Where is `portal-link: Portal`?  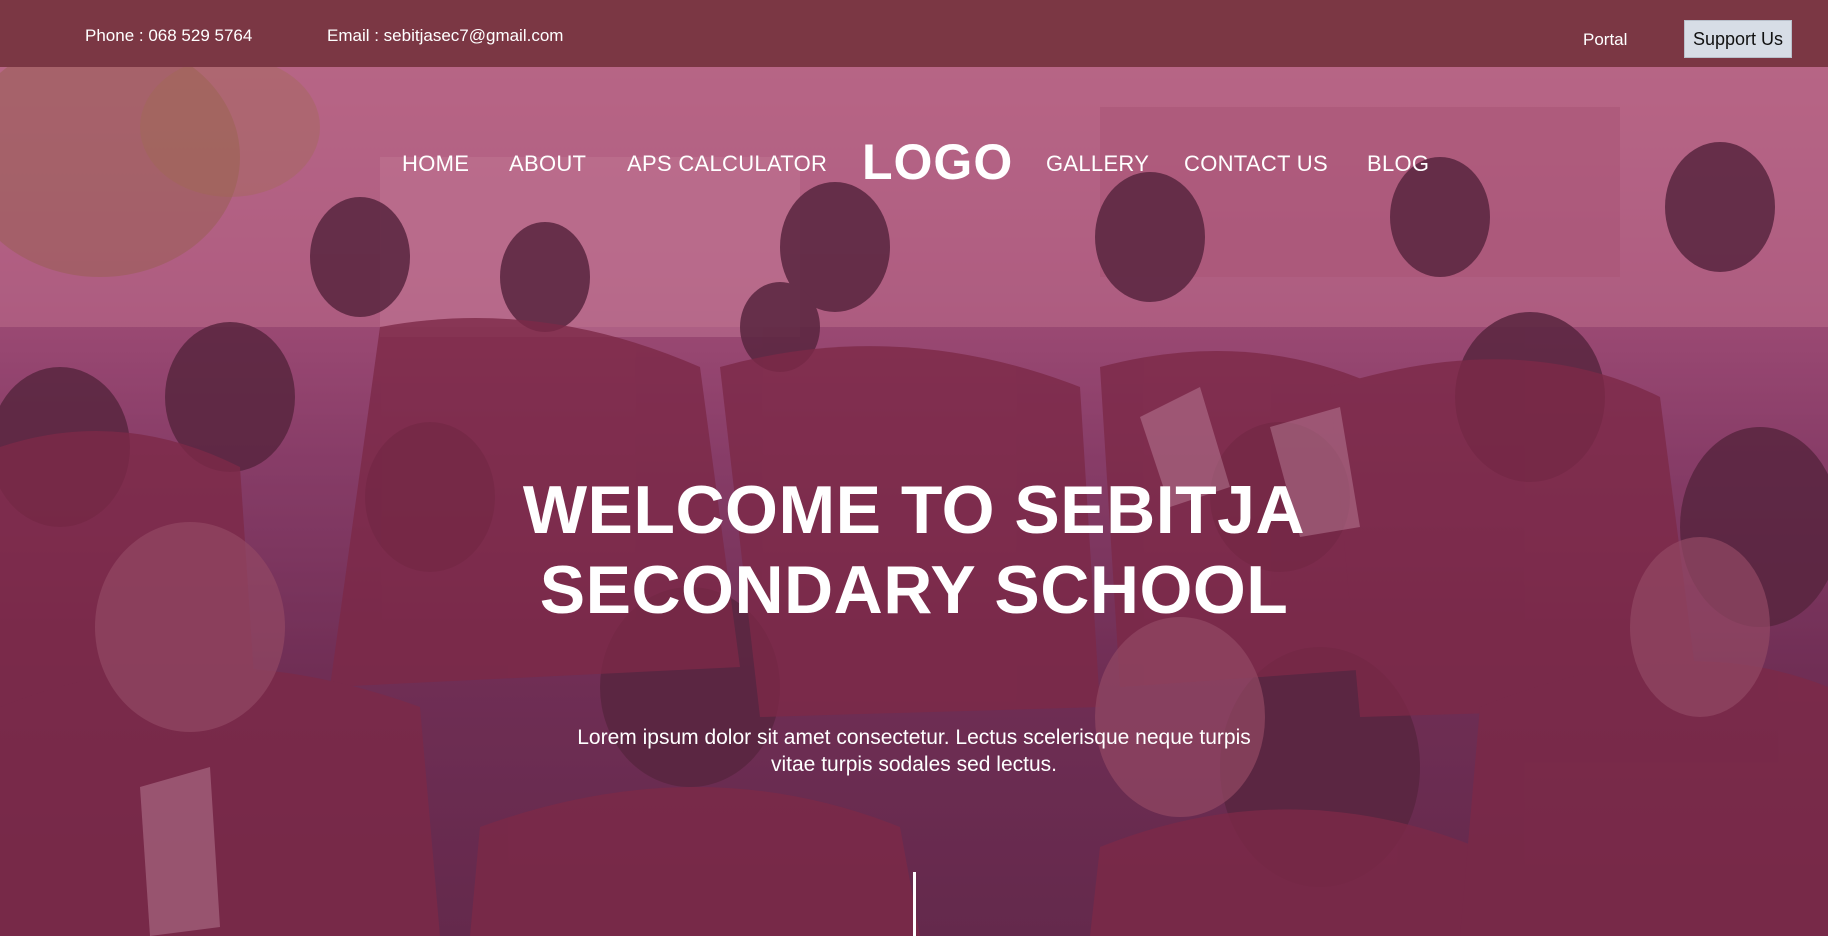 portal-link: Portal is located at coordinates (1605, 40).